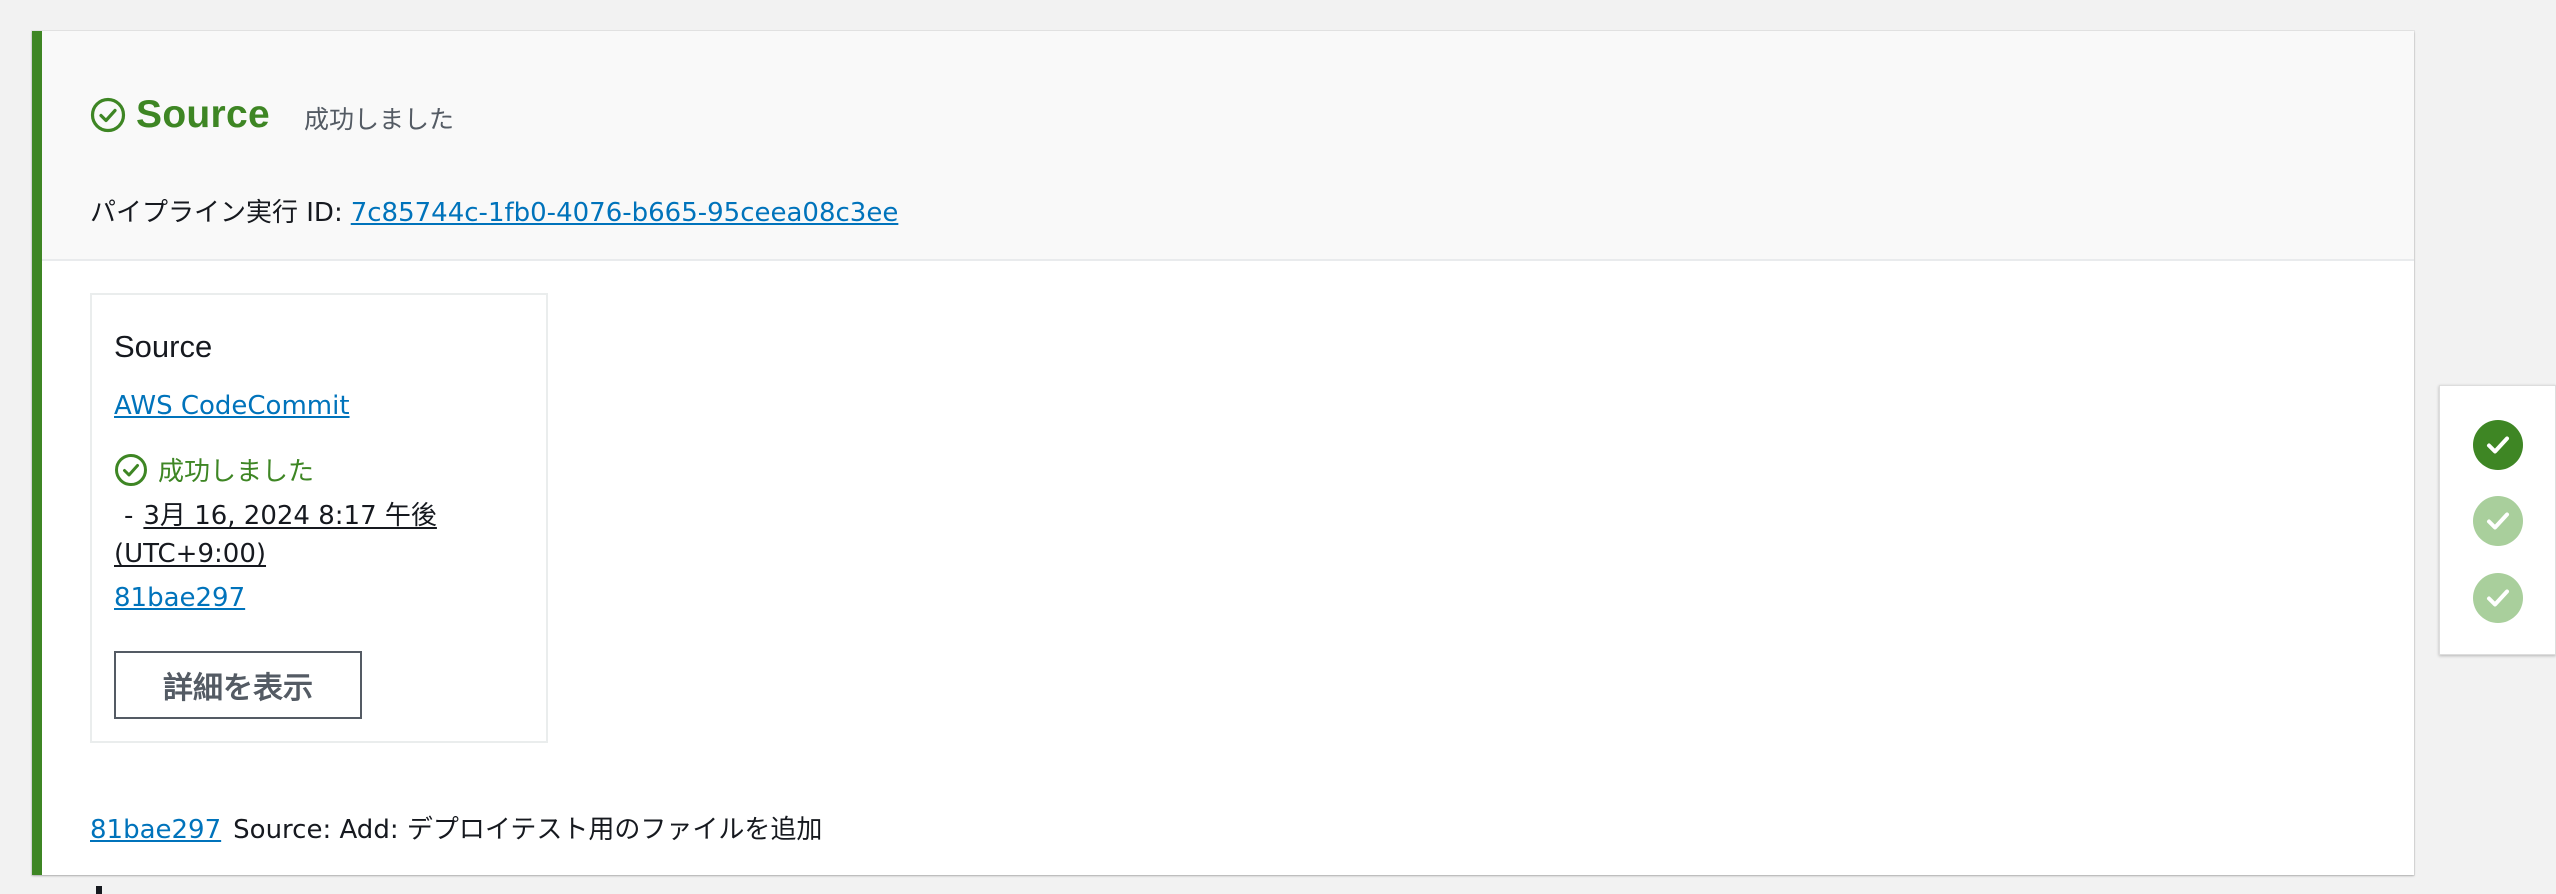 This screenshot has width=2556, height=894. I want to click on execution-id-label: パイプライン実行 ID:, so click(216, 213).